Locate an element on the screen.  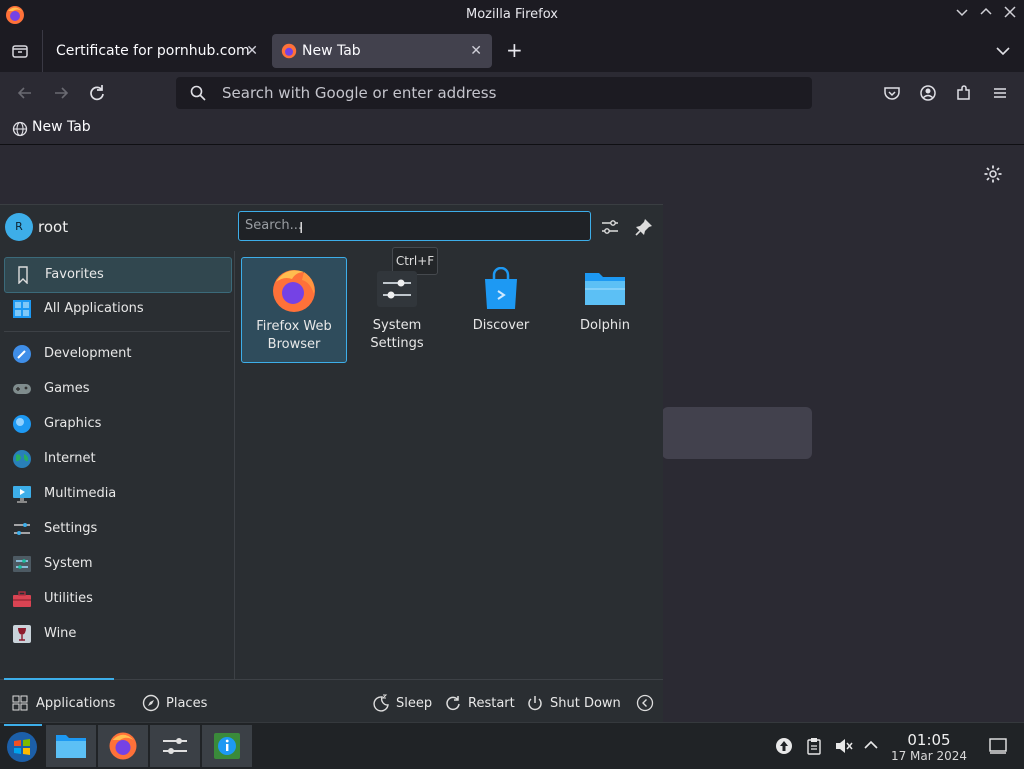
toolbox-icon is located at coordinates (22, 599).